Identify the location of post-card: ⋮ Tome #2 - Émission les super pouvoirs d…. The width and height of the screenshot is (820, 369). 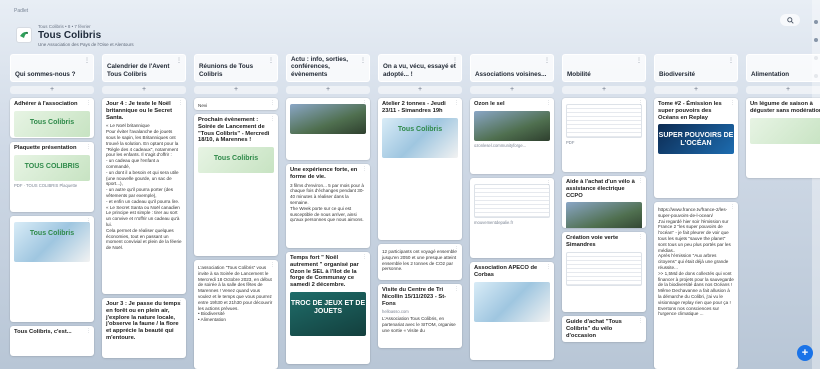
(696, 148).